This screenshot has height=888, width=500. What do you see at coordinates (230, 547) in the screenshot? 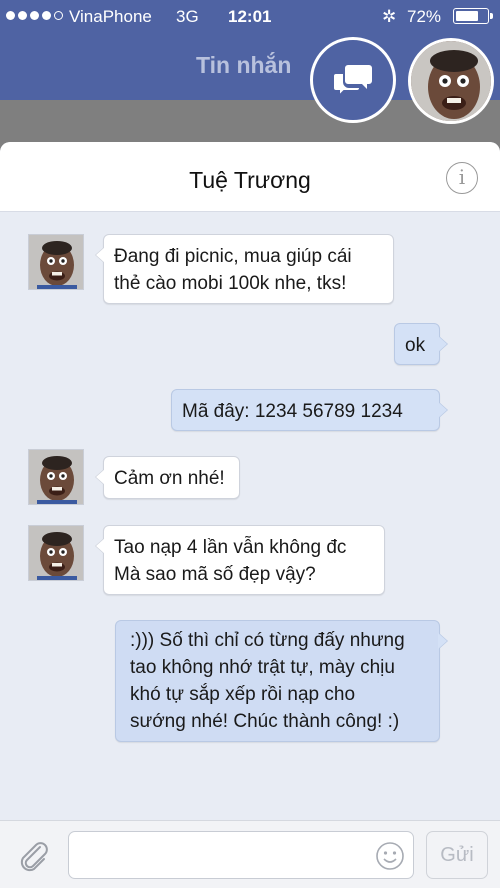
I see `message-line: Tao nạp 4 lần vẫn không đc` at bounding box center [230, 547].